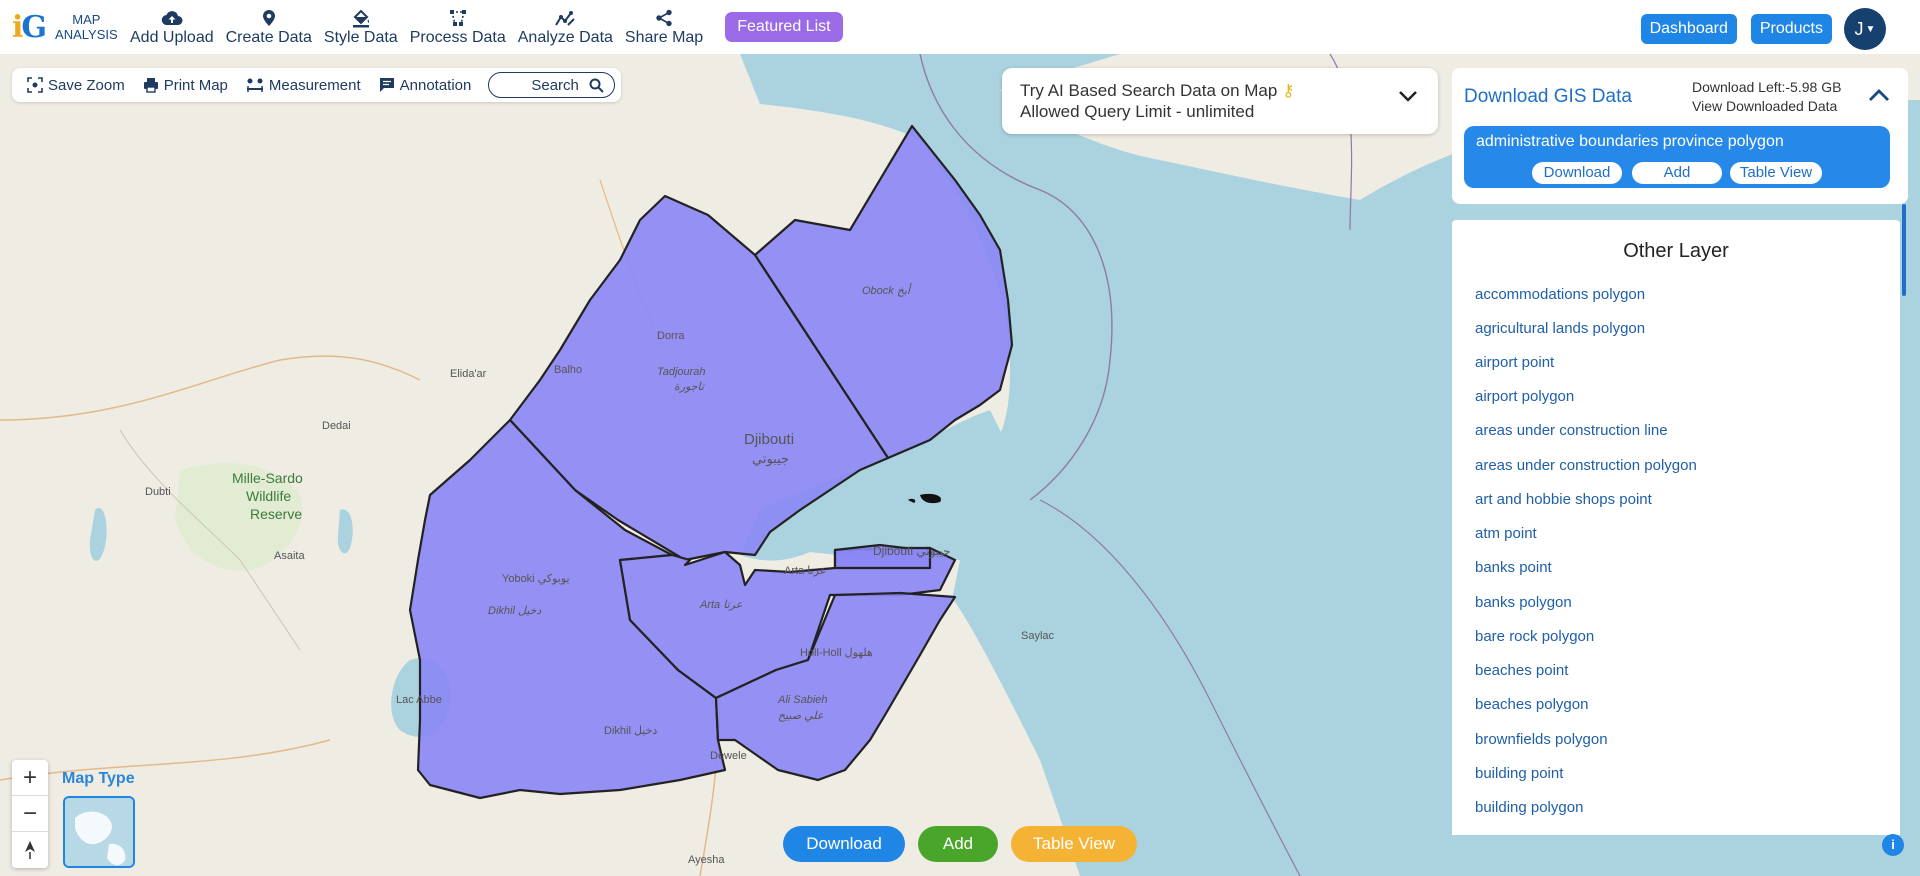 This screenshot has height=876, width=1920. I want to click on map-type-thumbnail, so click(99, 832).